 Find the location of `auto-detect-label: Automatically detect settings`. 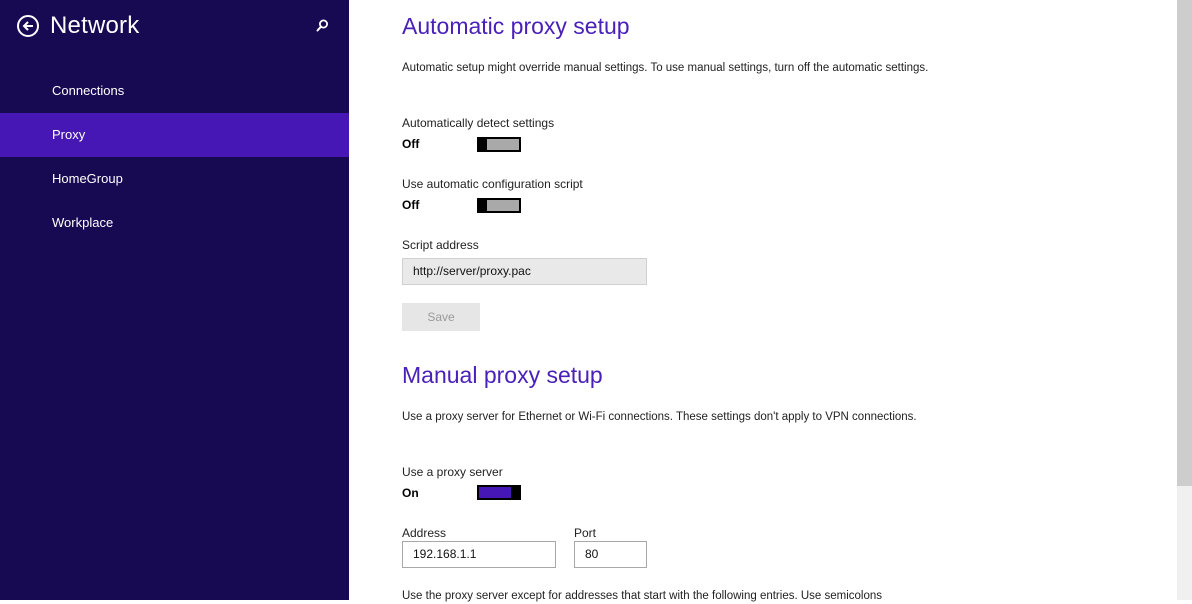

auto-detect-label: Automatically detect settings is located at coordinates (478, 123).